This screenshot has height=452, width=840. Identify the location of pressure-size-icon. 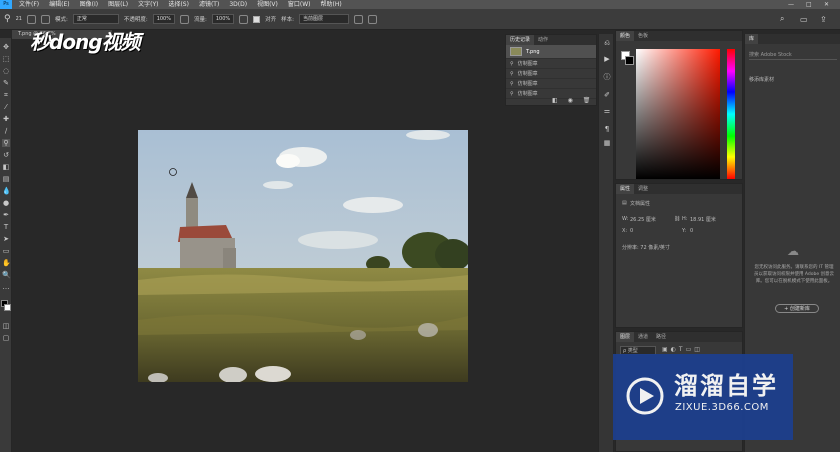
(373, 19).